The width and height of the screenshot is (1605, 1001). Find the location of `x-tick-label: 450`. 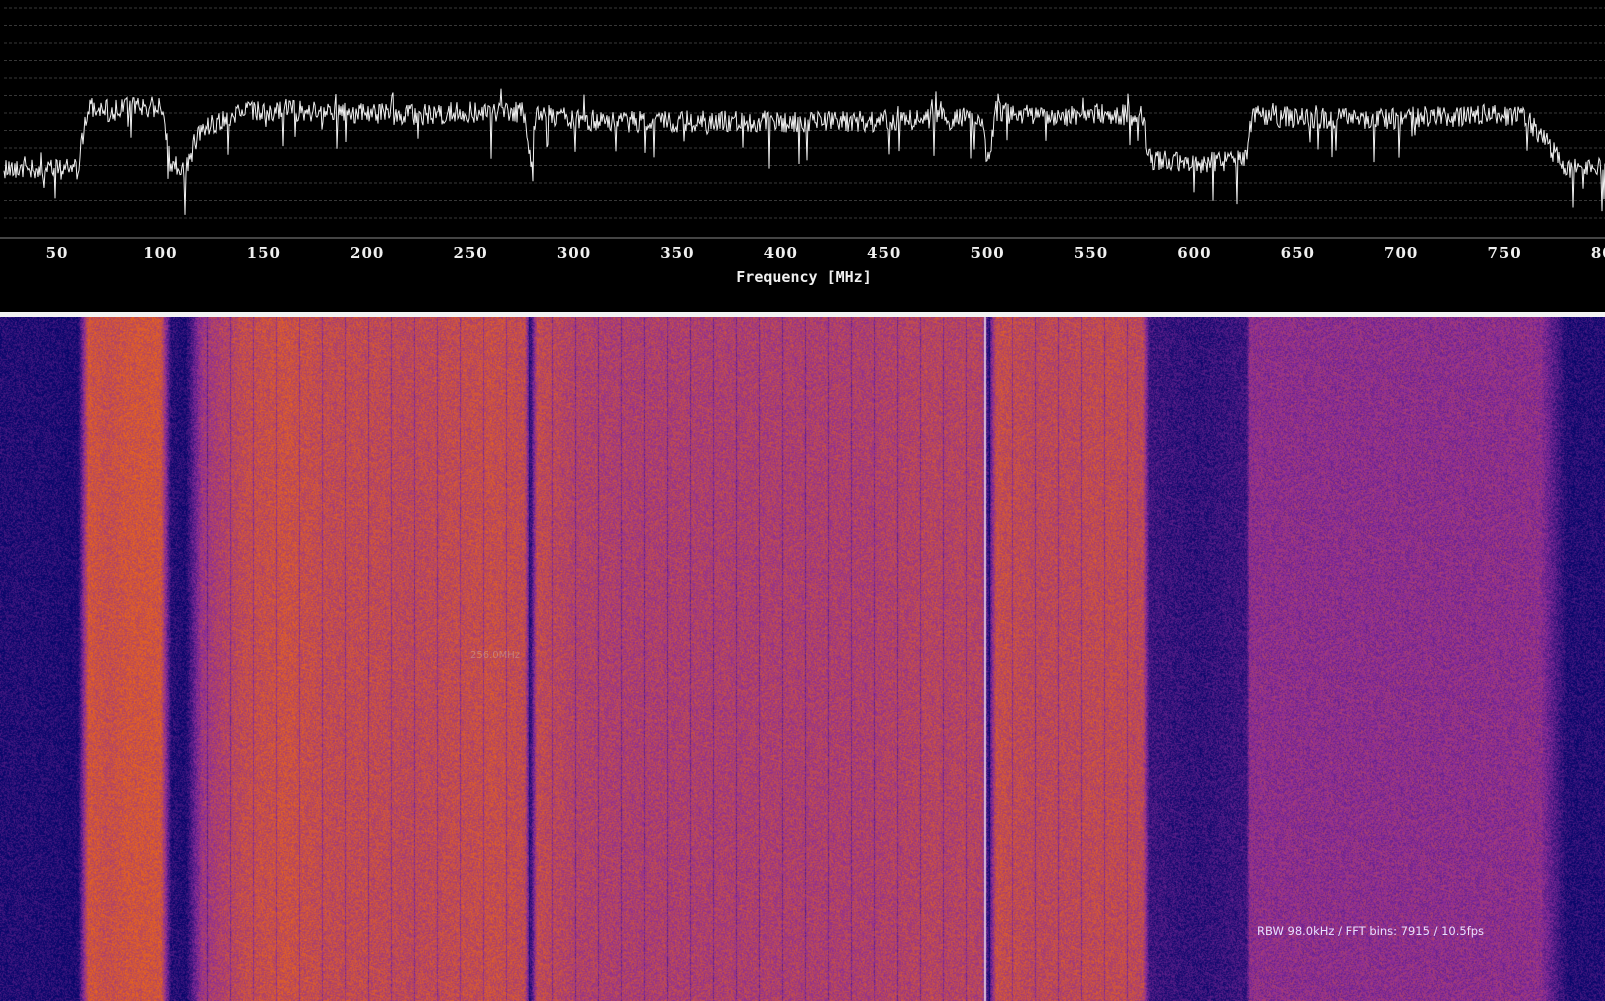

x-tick-label: 450 is located at coordinates (884, 253).